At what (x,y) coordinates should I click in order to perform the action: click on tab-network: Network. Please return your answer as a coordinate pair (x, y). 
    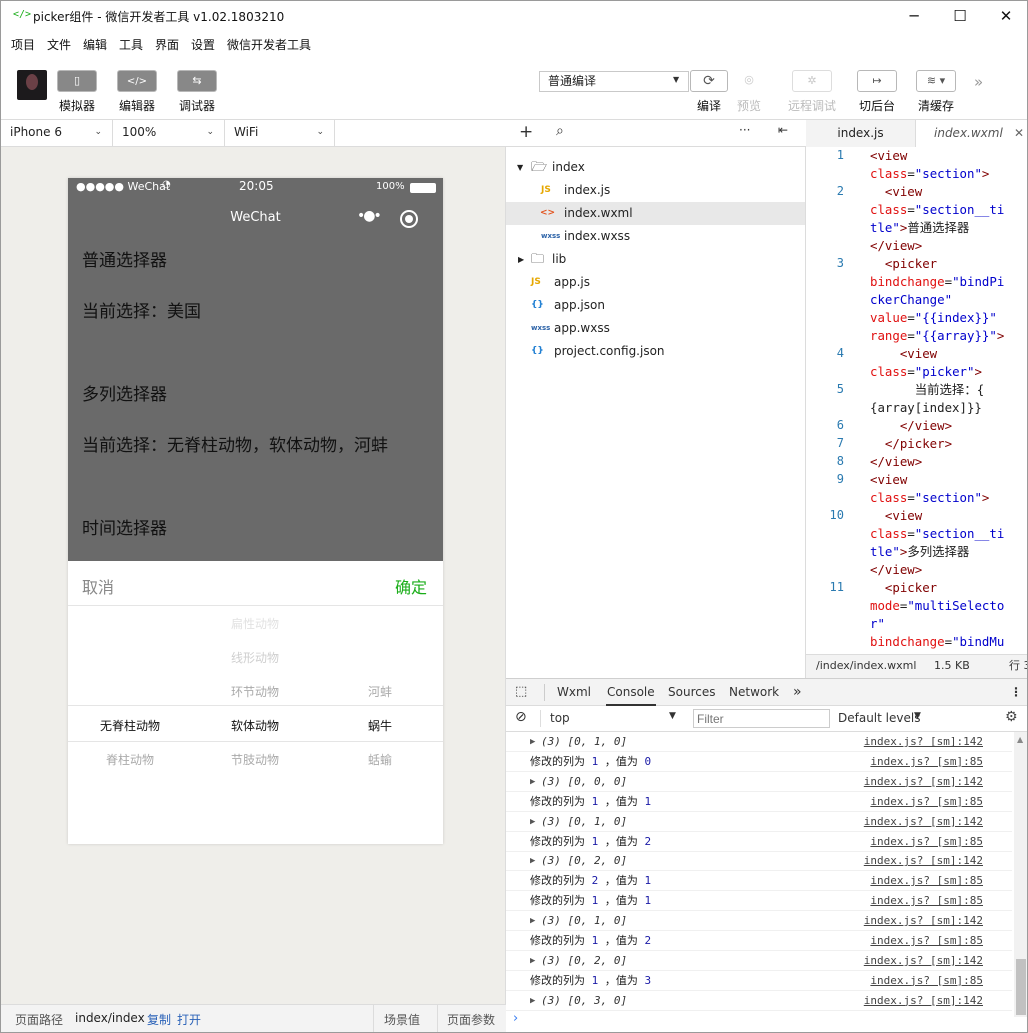
    Looking at the image, I should click on (754, 692).